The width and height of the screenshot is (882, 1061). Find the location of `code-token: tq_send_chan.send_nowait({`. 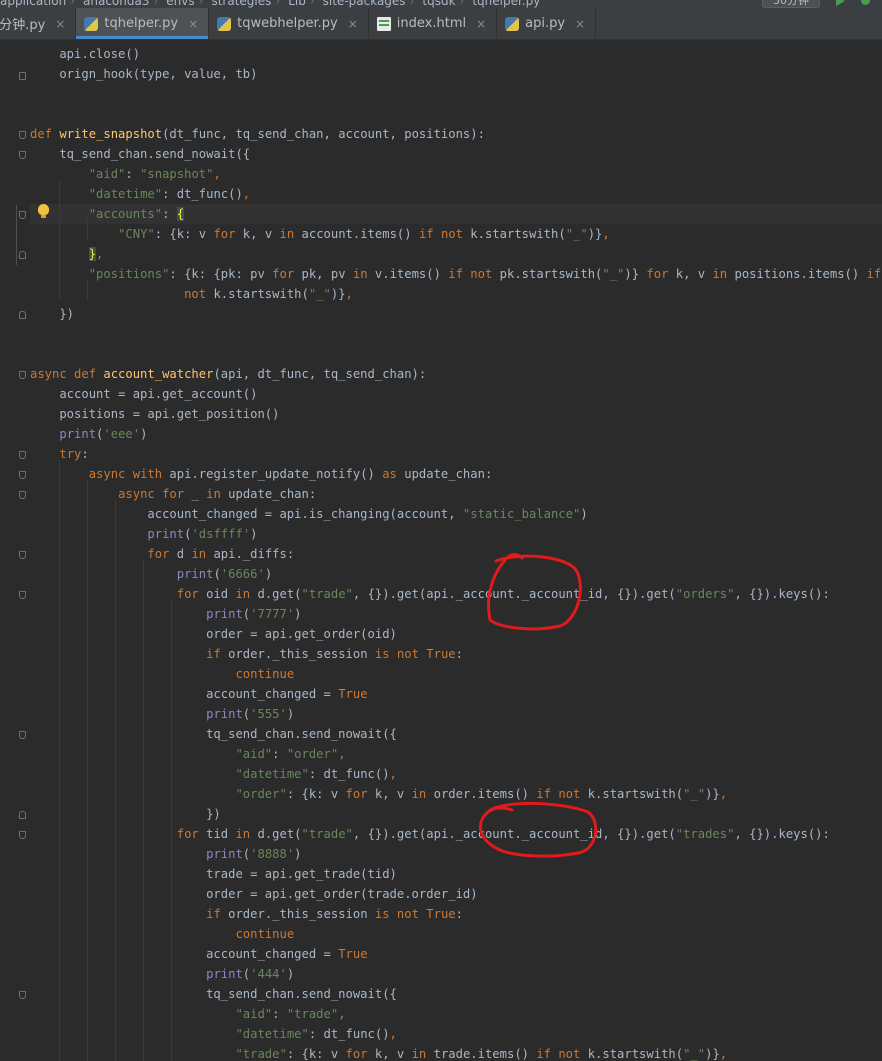

code-token: tq_send_chan.send_nowait({ is located at coordinates (213, 994).